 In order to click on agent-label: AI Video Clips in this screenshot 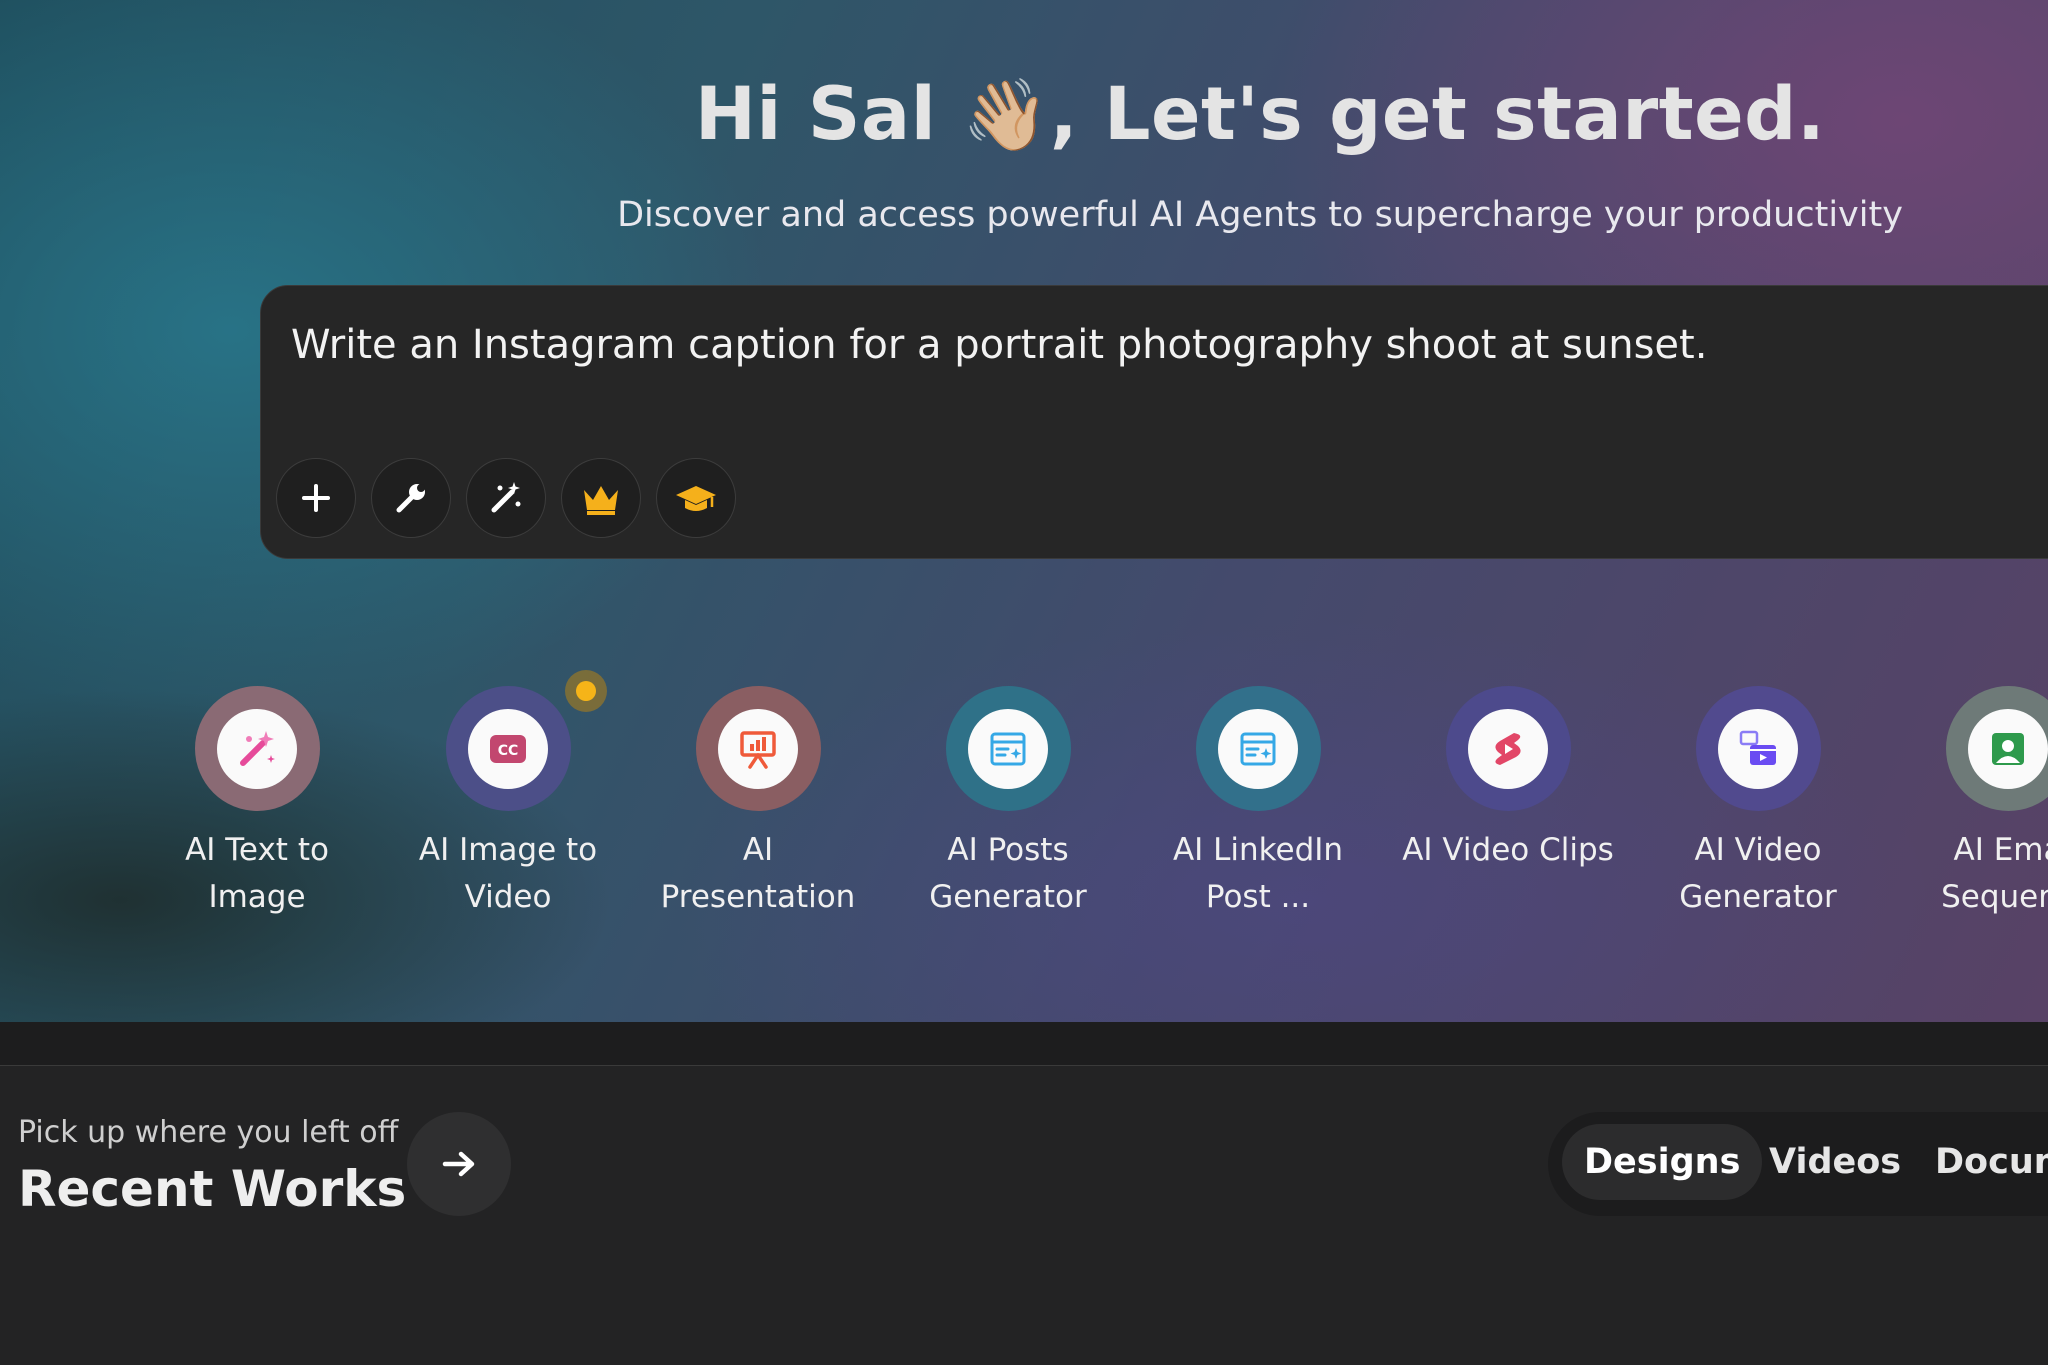, I will do `click(1508, 850)`.